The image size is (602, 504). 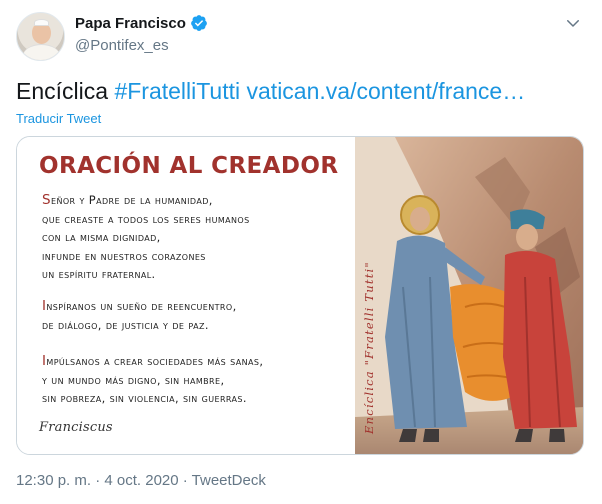 I want to click on tweet-footer-meta: 12:30 p. m. · 4 oct. 2020 · TweetDeck, so click(x=141, y=480).